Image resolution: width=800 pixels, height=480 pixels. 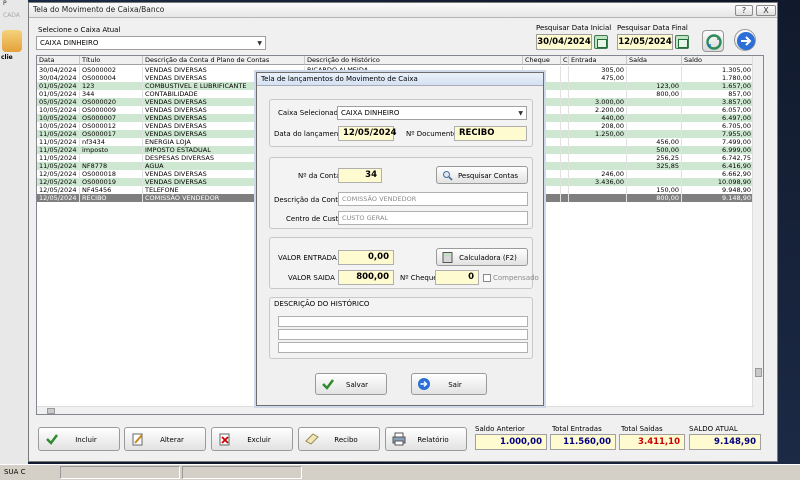 What do you see at coordinates (718, 158) in the screenshot?
I see `cell-saldo: 6.742,75` at bounding box center [718, 158].